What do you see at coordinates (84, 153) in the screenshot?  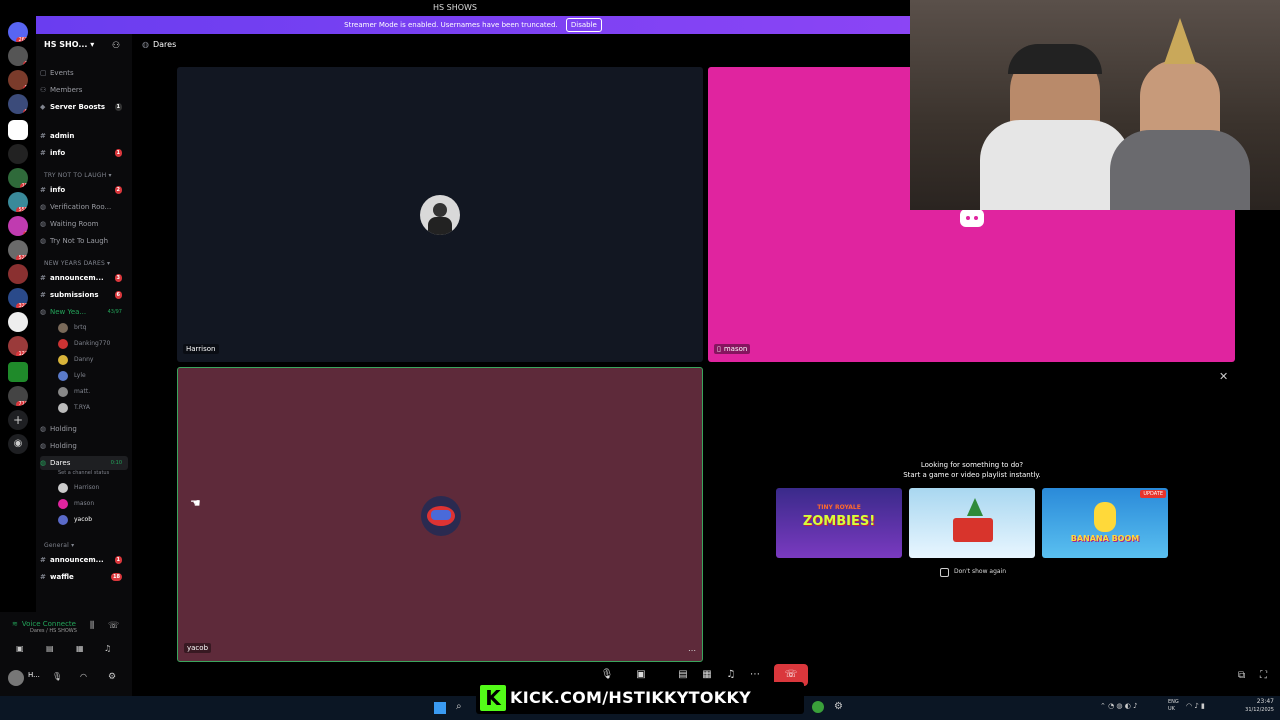 I see `channel-info: # info 1` at bounding box center [84, 153].